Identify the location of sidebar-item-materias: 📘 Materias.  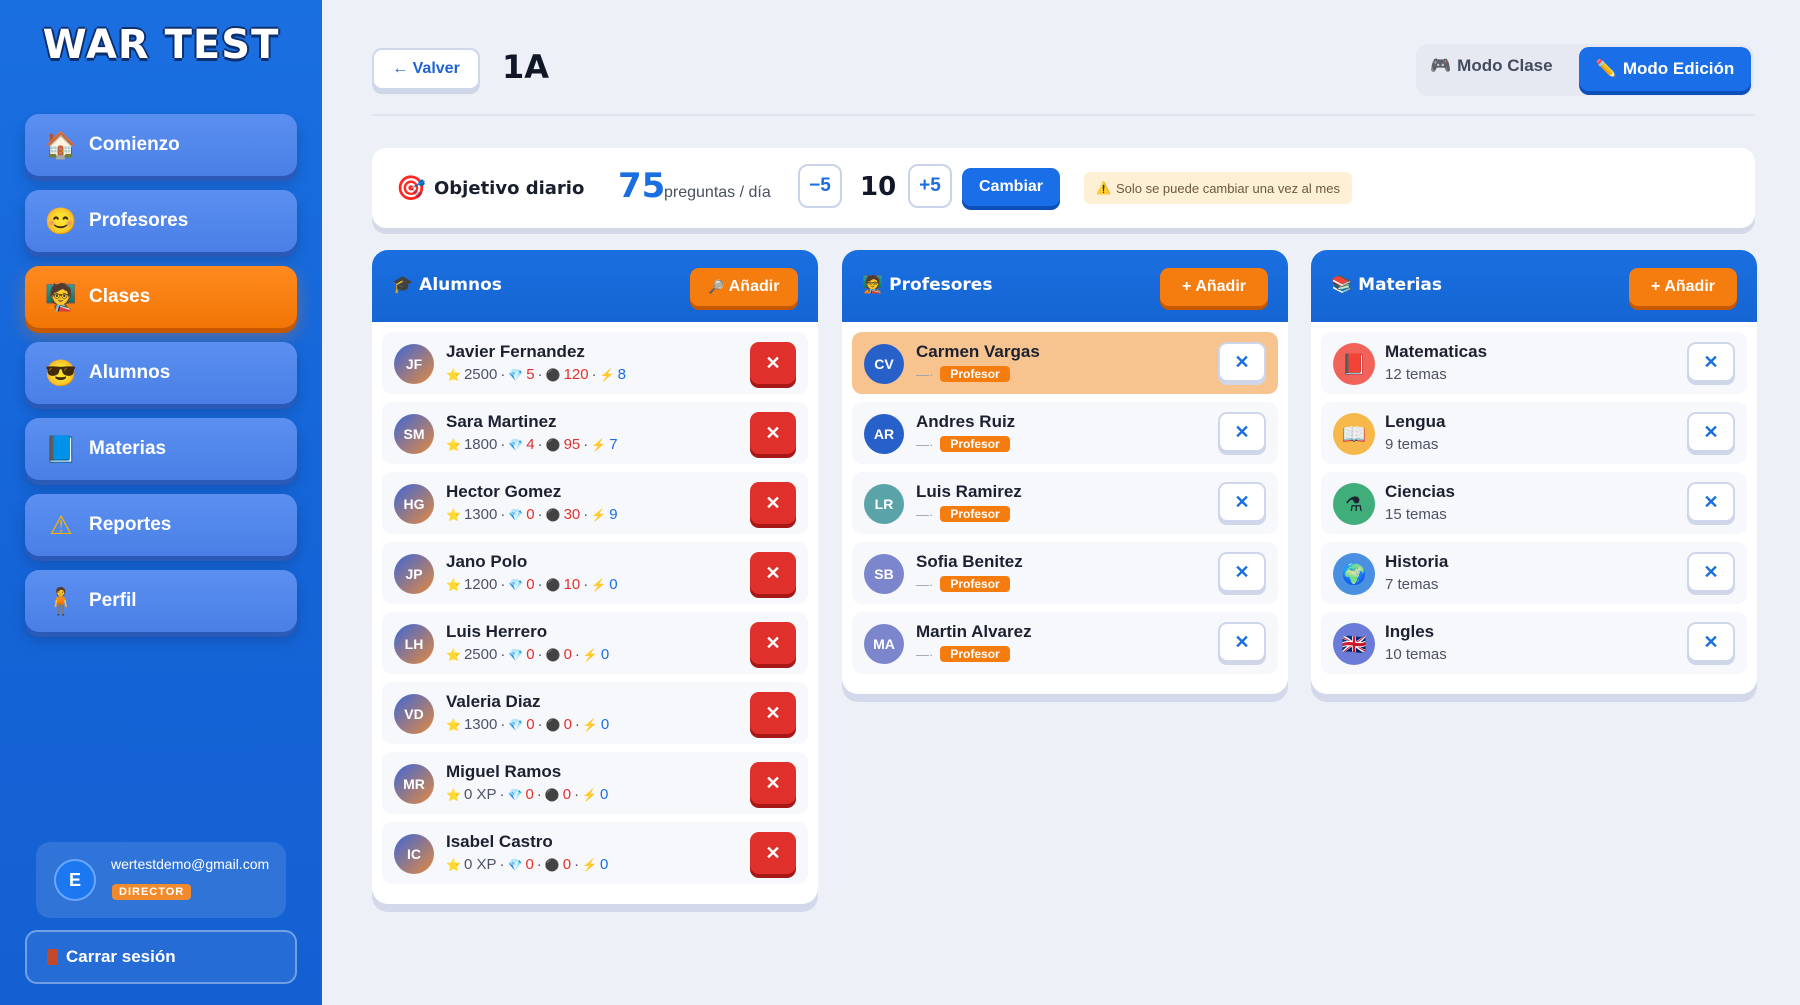
(161, 449).